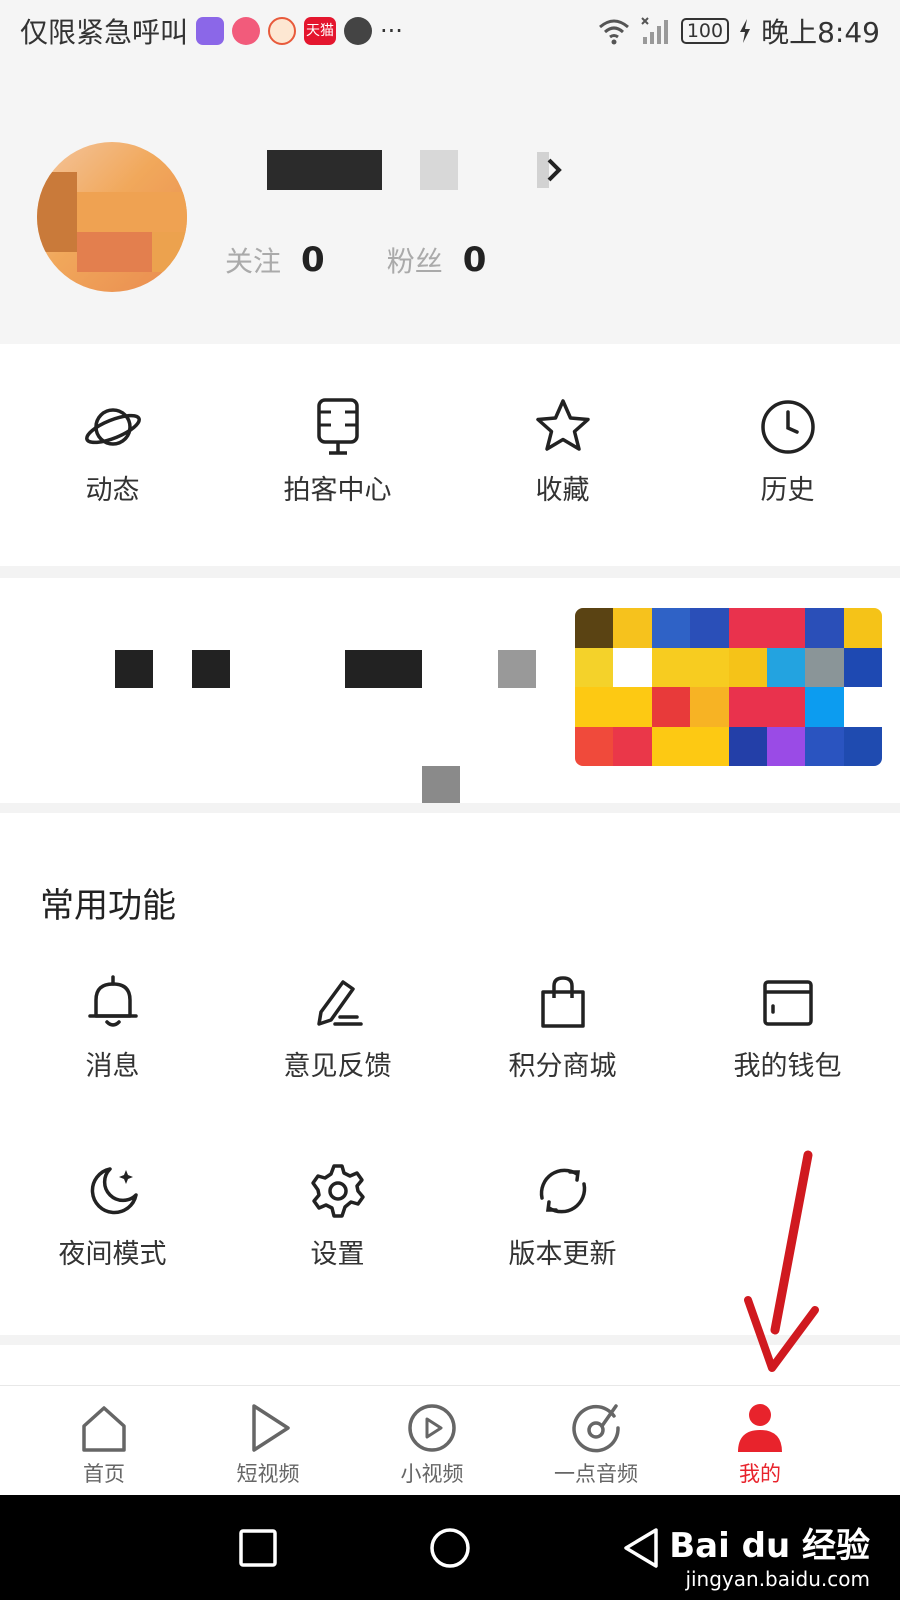 The height and width of the screenshot is (1600, 900). What do you see at coordinates (337, 1027) in the screenshot?
I see `menu-item-feedback: 意见反馈` at bounding box center [337, 1027].